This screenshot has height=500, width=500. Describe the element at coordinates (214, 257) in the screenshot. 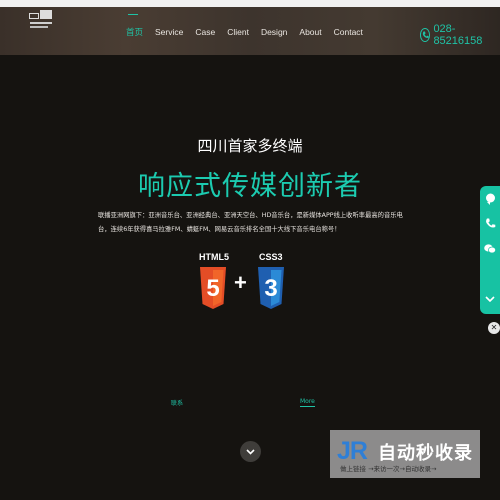

I see `html5-label: HTML5` at that location.